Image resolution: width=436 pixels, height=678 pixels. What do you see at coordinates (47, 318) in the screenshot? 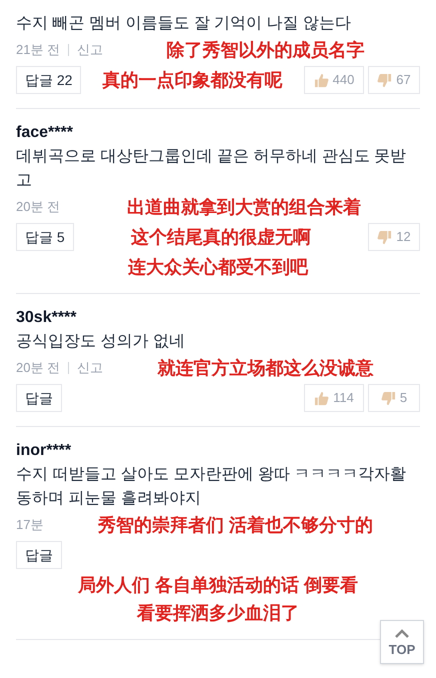
I see `comment-author: 30sk****` at bounding box center [47, 318].